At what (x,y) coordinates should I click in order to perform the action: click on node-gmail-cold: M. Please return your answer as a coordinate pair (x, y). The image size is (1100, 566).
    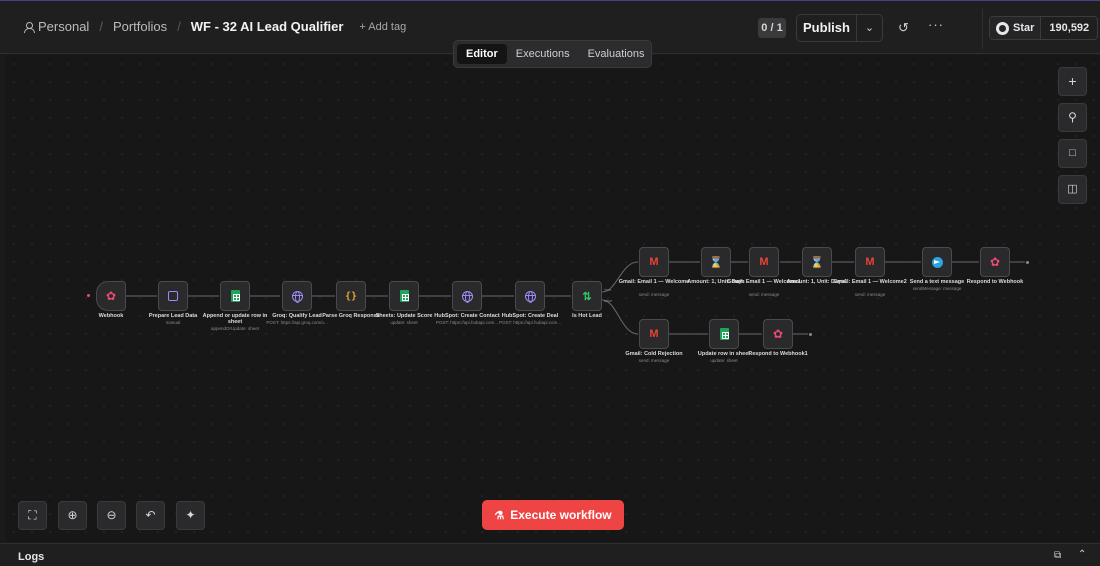
    Looking at the image, I should click on (654, 334).